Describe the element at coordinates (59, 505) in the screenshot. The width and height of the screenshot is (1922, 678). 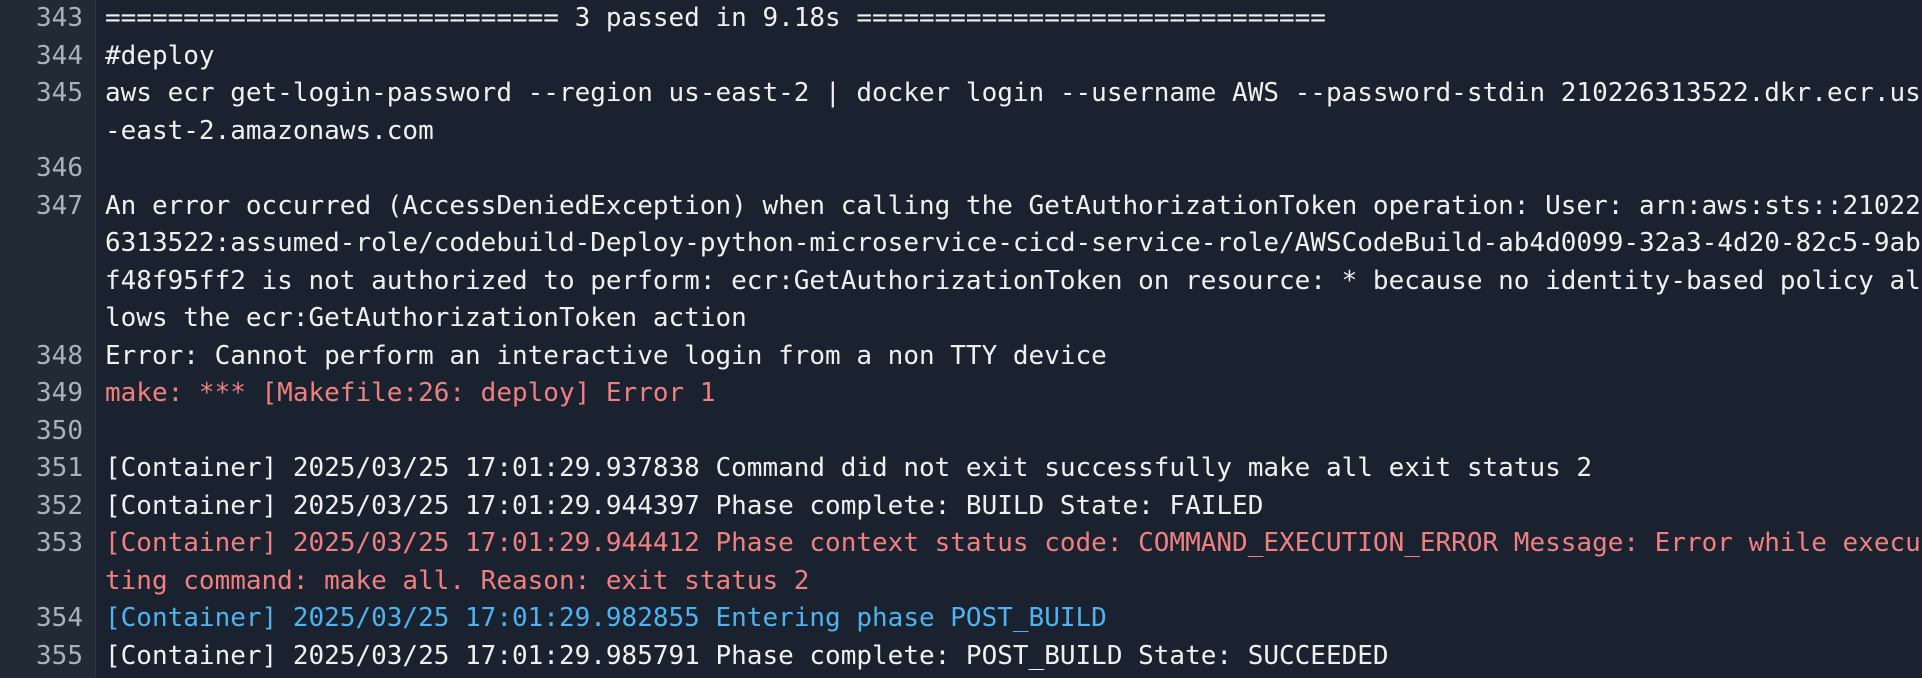
I see `line-number: 352` at that location.